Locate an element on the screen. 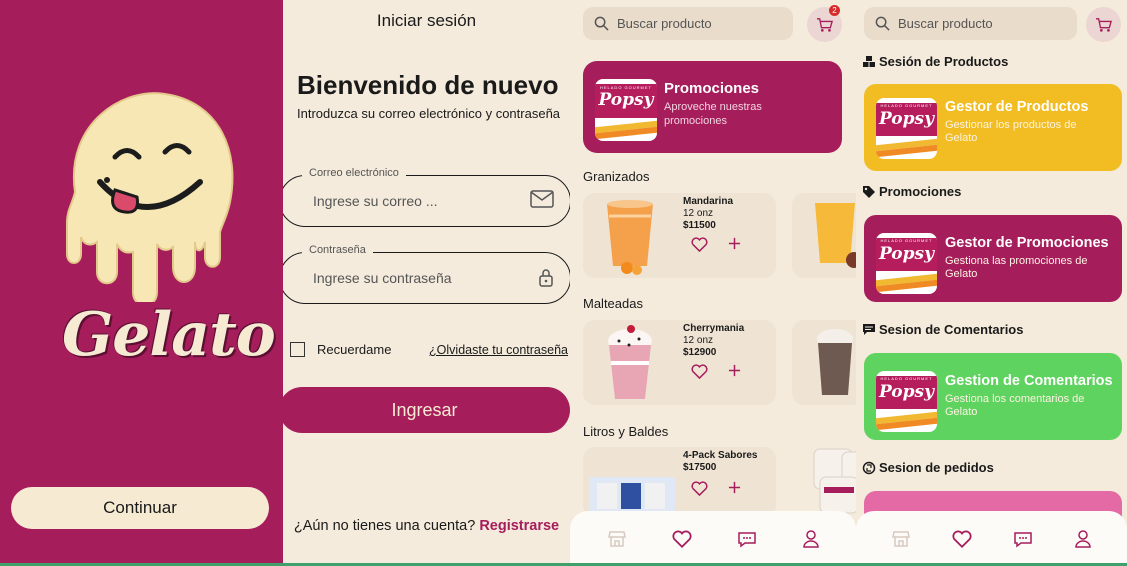 This screenshot has width=1127, height=566. product-info: Cherrymania 12 onz $12900 is located at coordinates (714, 340).